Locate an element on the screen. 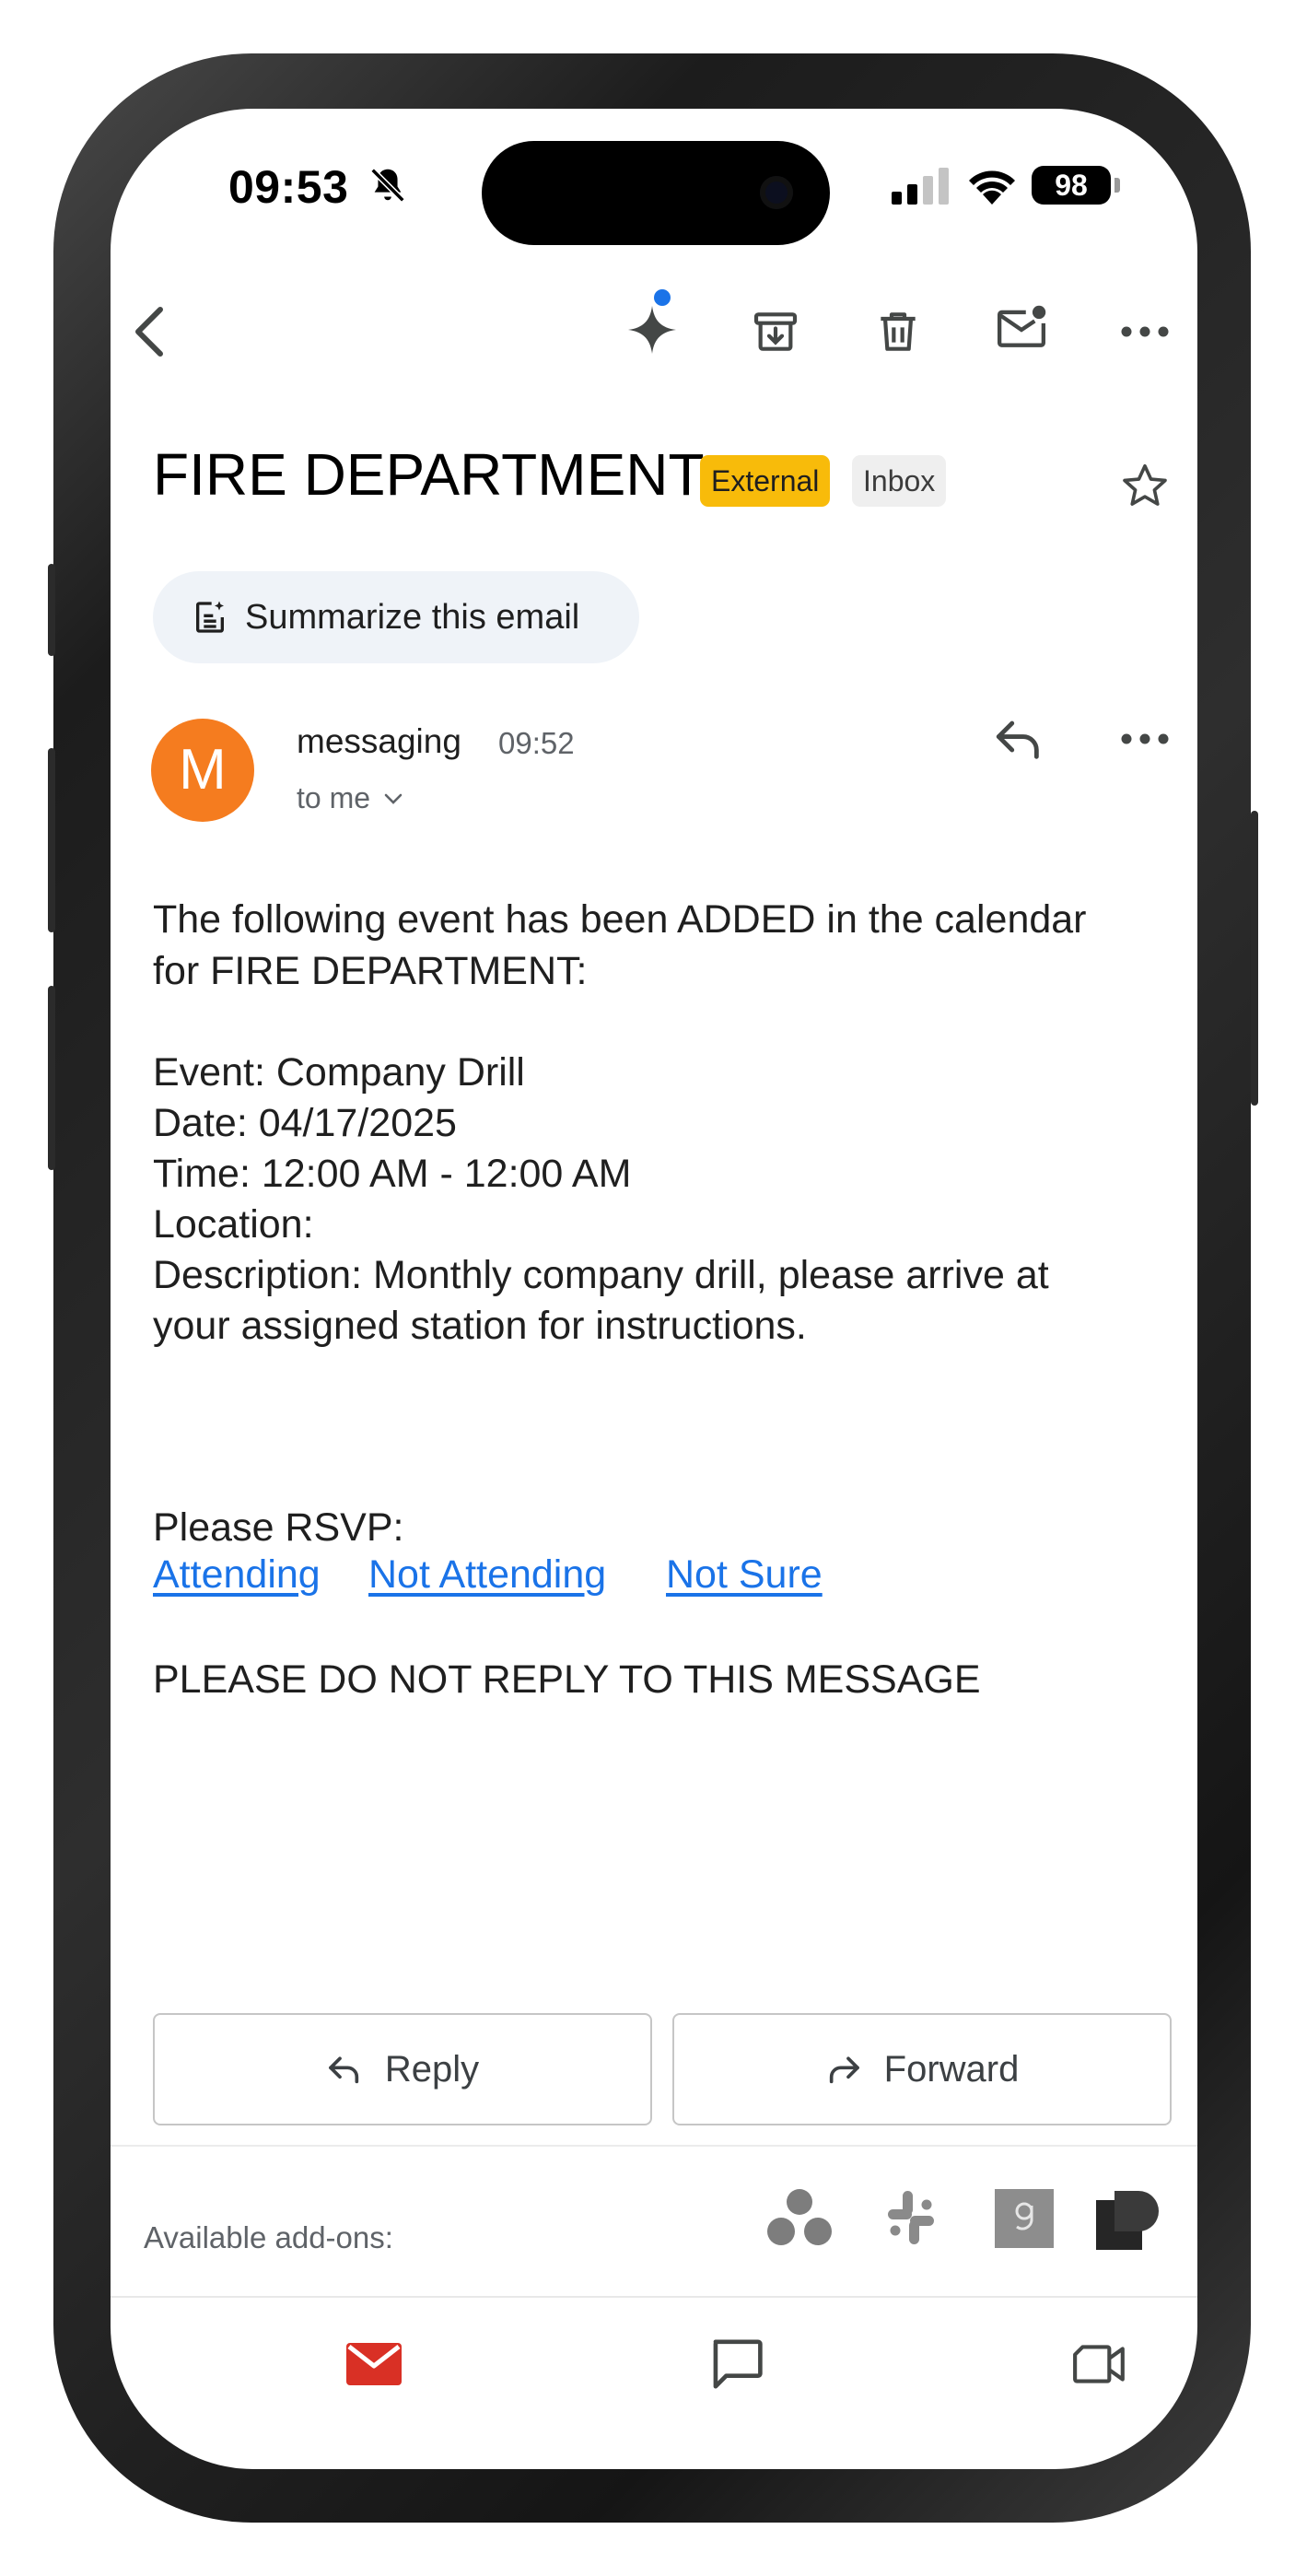  mail-tab is located at coordinates (374, 2364).